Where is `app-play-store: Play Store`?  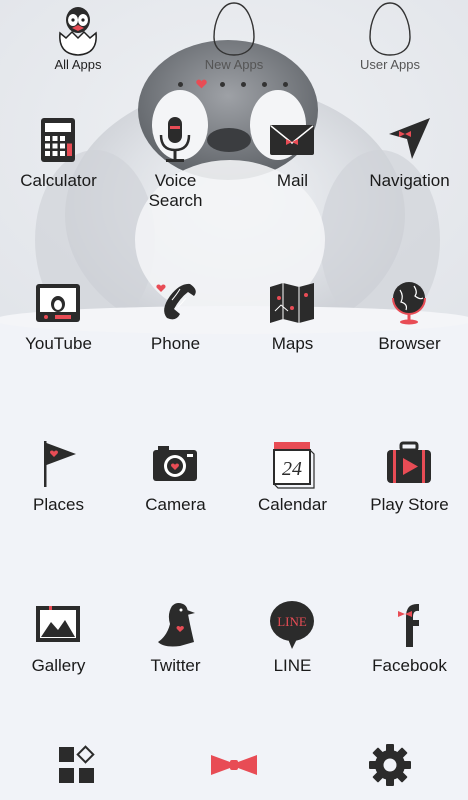
app-play-store: Play Store is located at coordinates (409, 499).